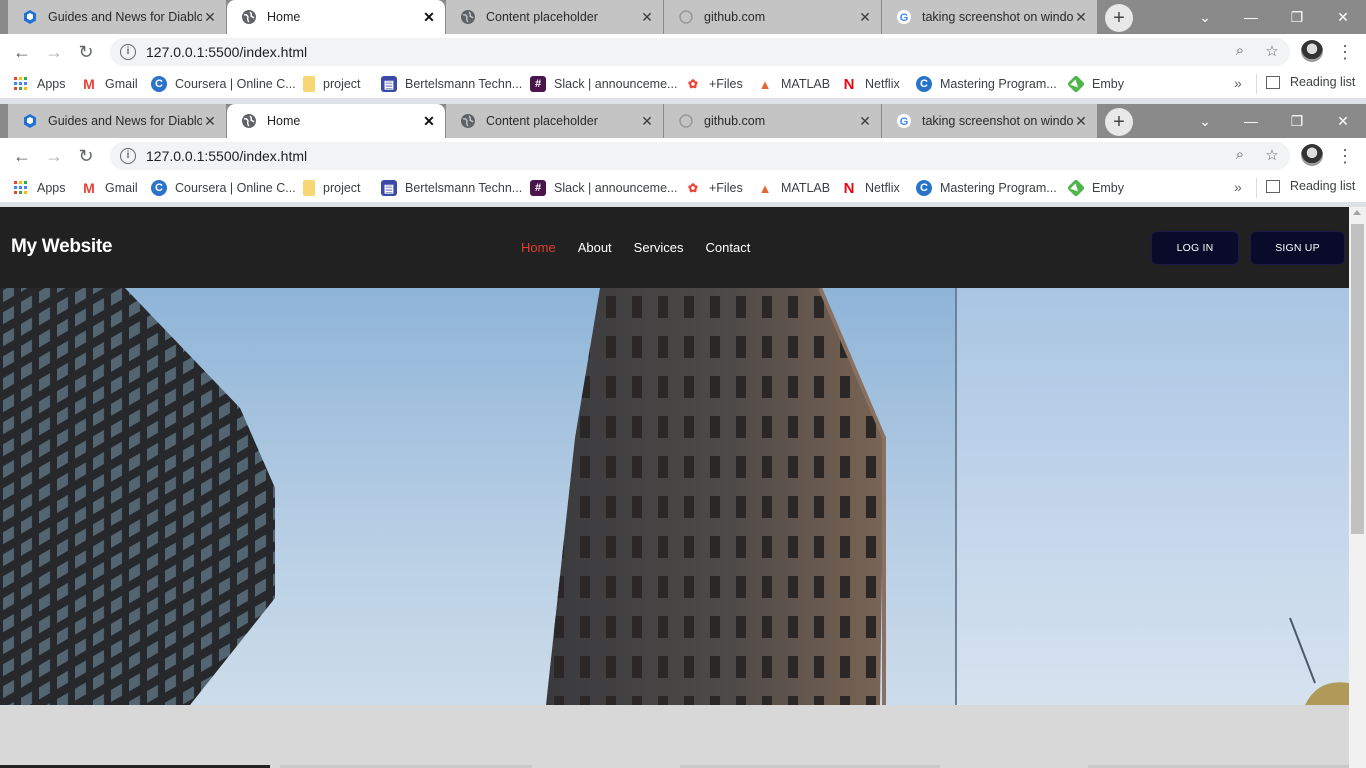  What do you see at coordinates (61, 247) in the screenshot?
I see `site-logo: My Website` at bounding box center [61, 247].